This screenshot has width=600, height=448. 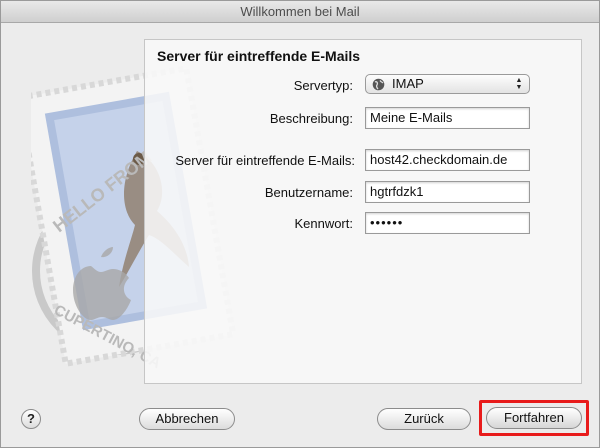 I want to click on beschreibung-label: Beschreibung:, so click(x=311, y=118).